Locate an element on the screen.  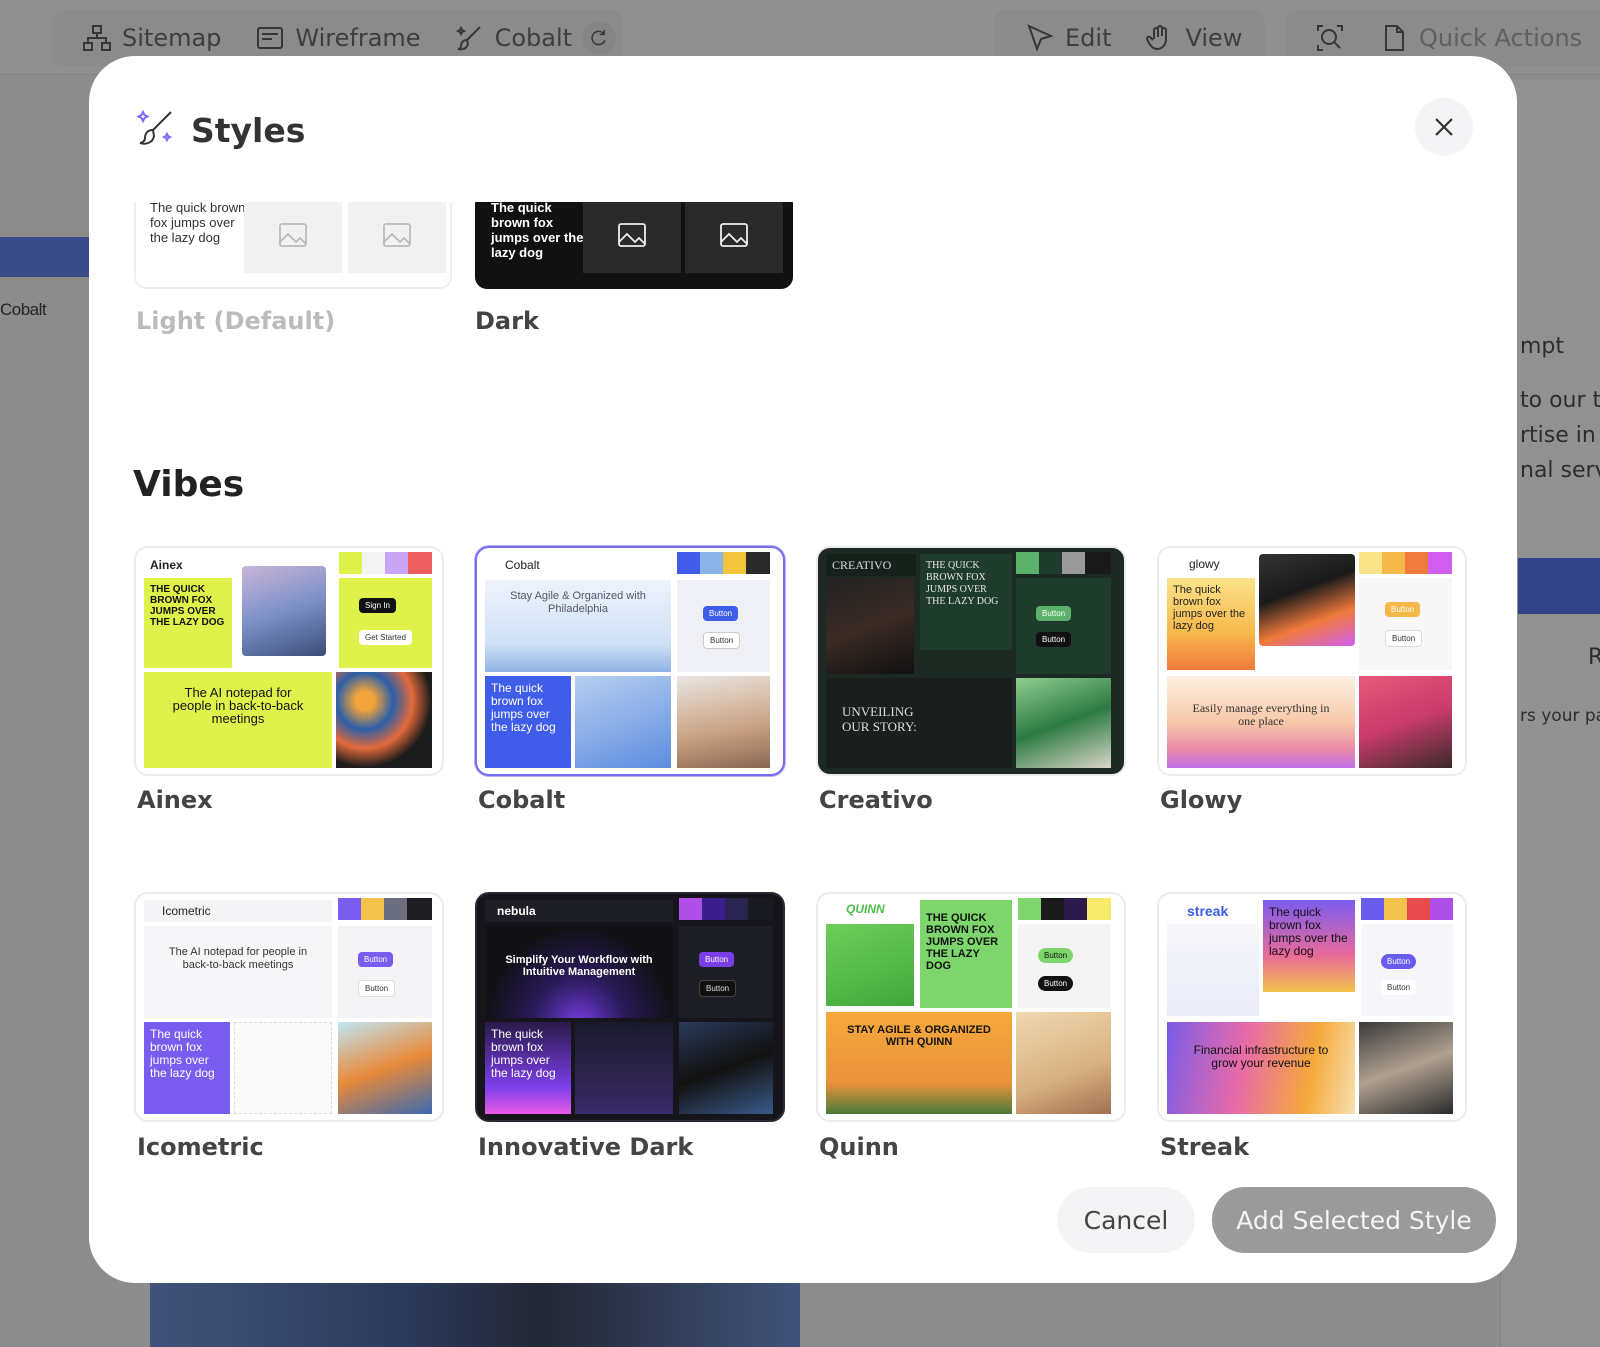
vibe-label-quinn: Quinn is located at coordinates (859, 1147).